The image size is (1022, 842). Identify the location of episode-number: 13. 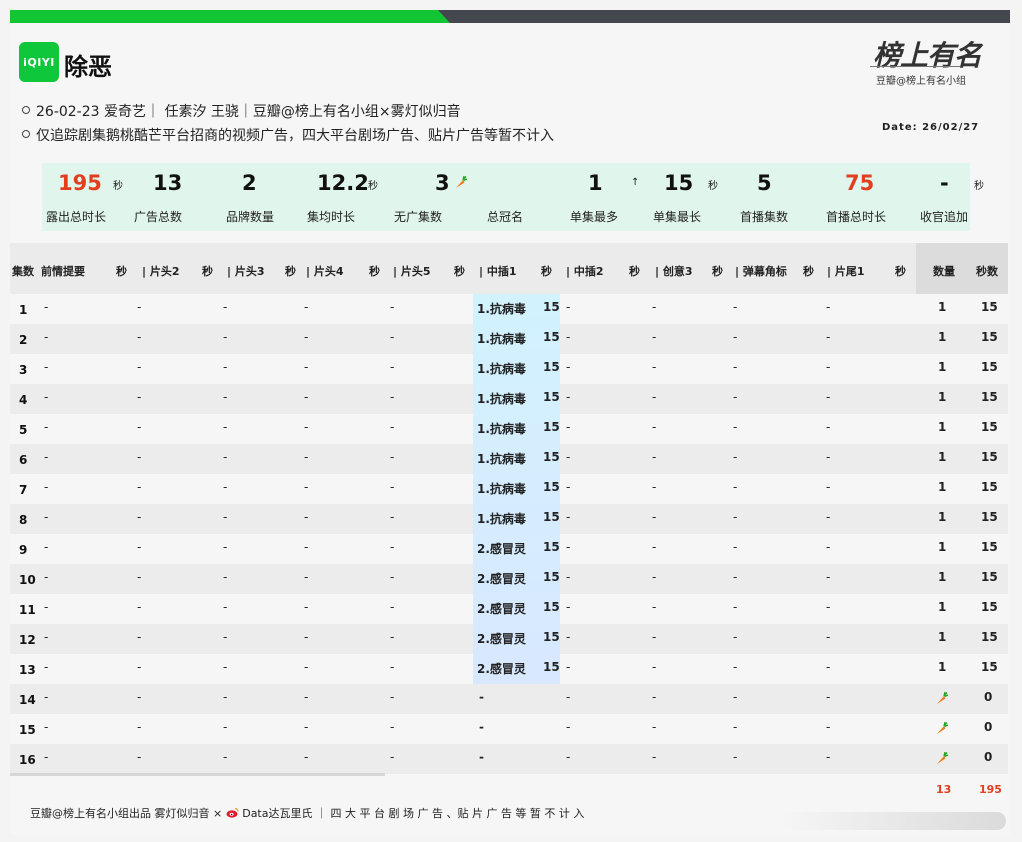
(27, 670).